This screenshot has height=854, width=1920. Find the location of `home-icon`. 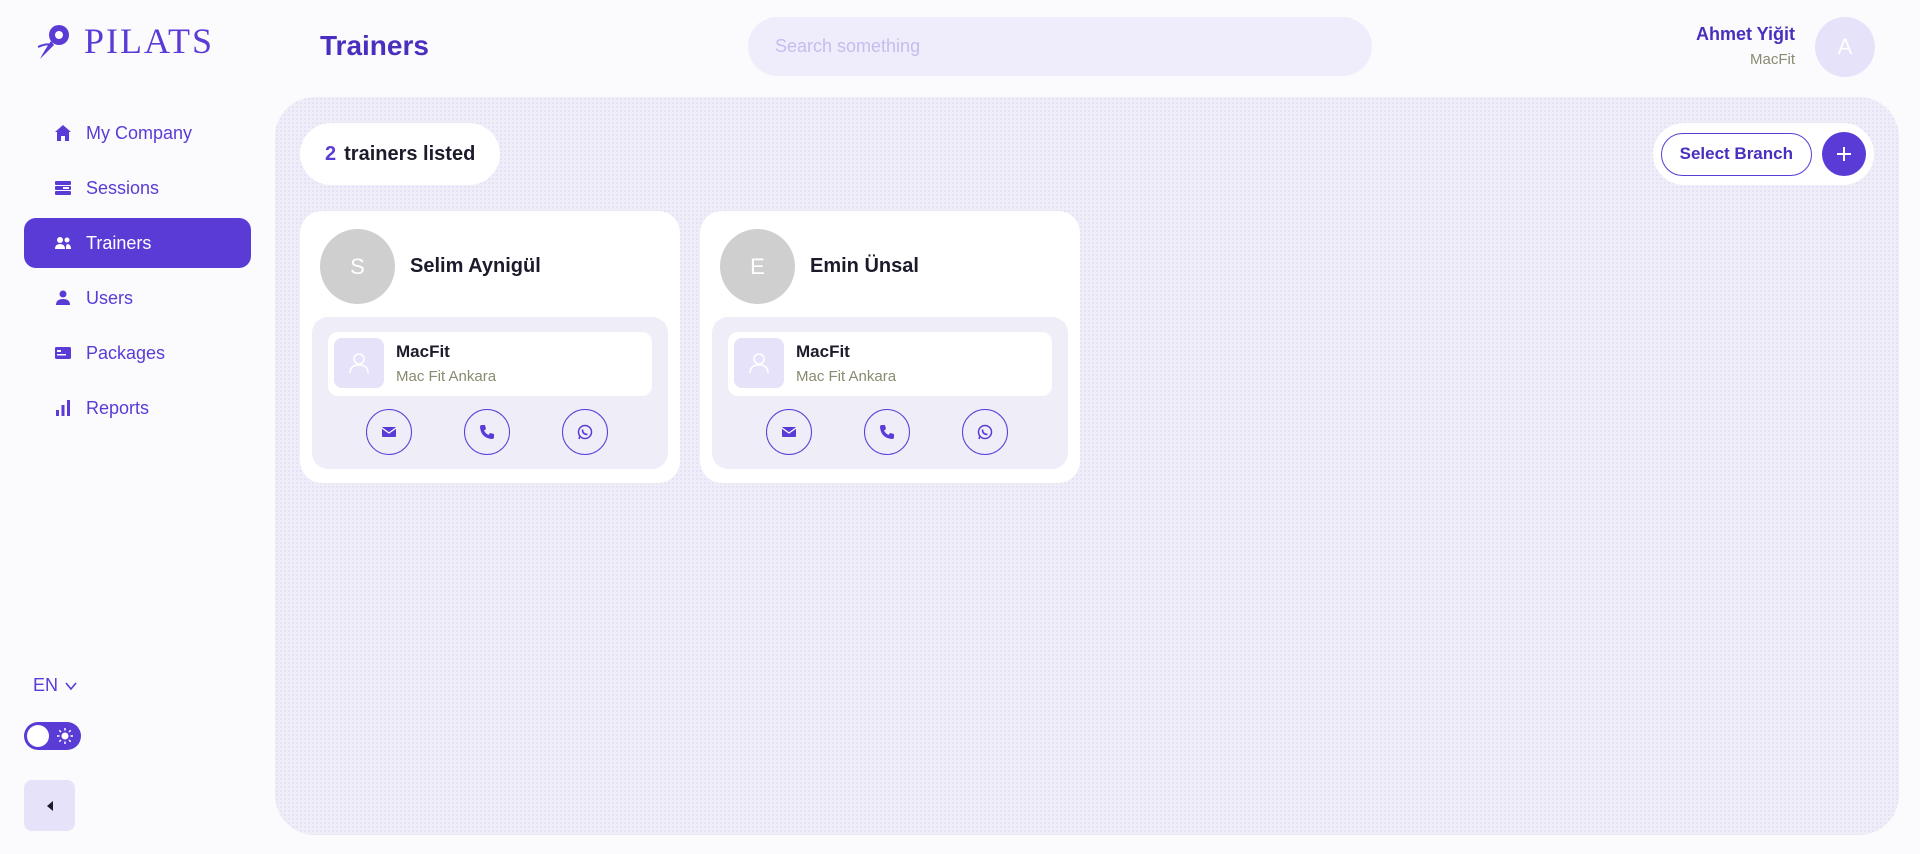

home-icon is located at coordinates (63, 133).